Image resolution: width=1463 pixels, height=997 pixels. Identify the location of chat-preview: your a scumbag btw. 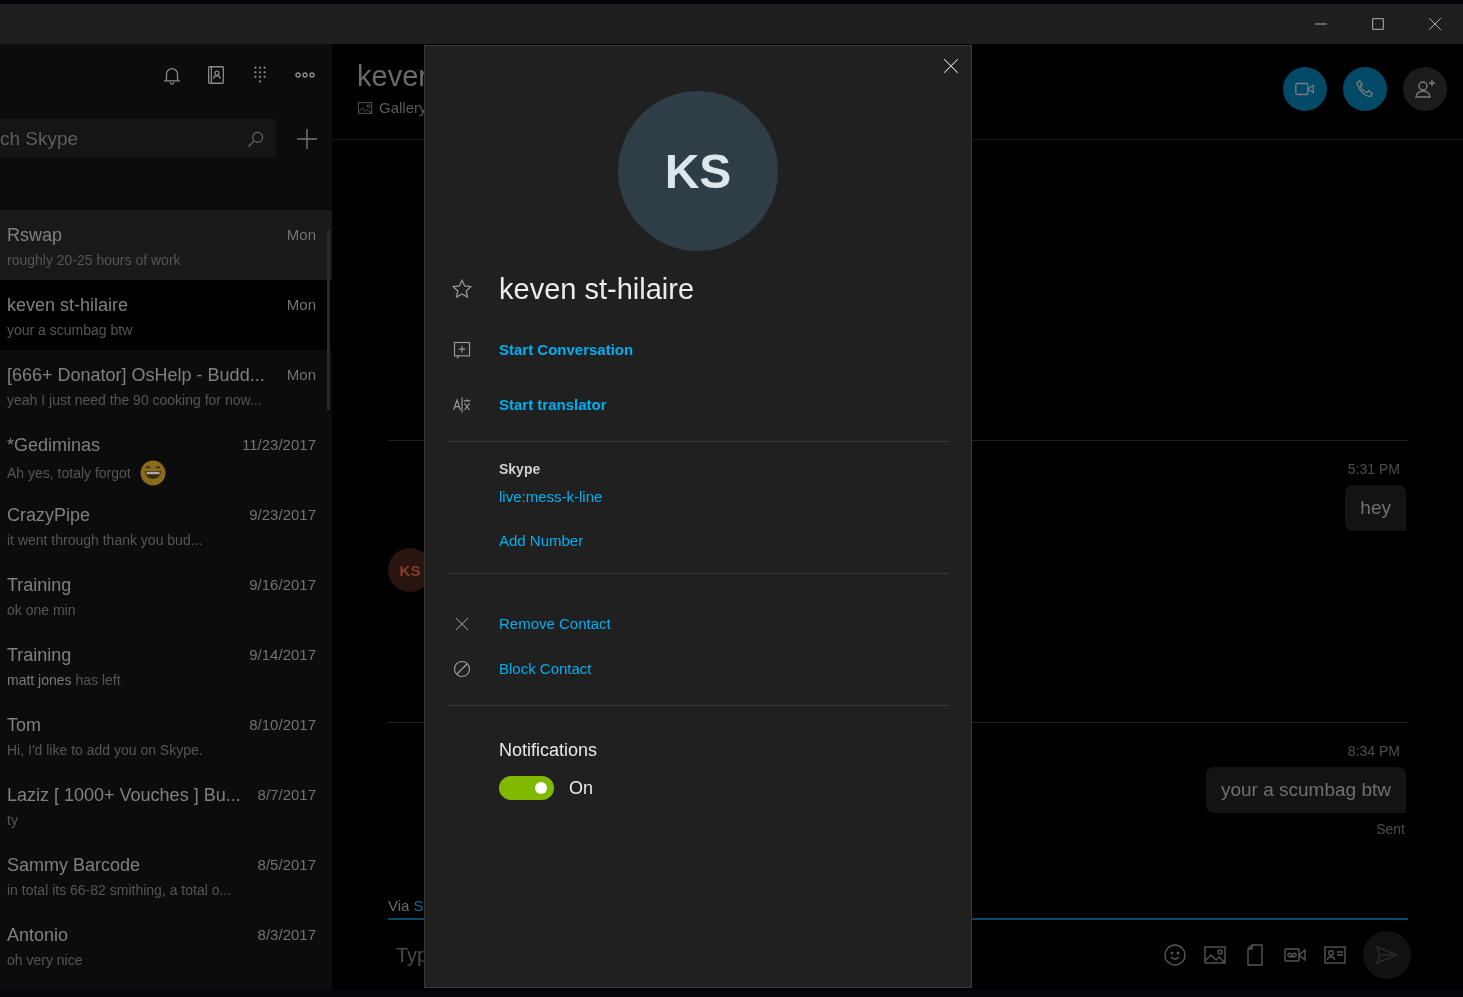
(70, 330).